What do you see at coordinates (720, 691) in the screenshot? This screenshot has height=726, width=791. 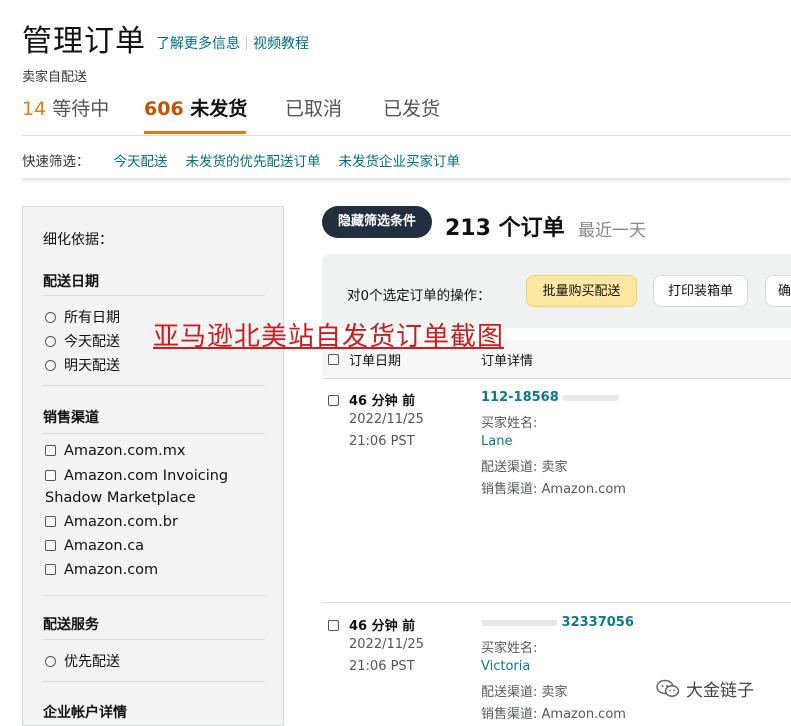 I see `watermark-text: 大金链子` at bounding box center [720, 691].